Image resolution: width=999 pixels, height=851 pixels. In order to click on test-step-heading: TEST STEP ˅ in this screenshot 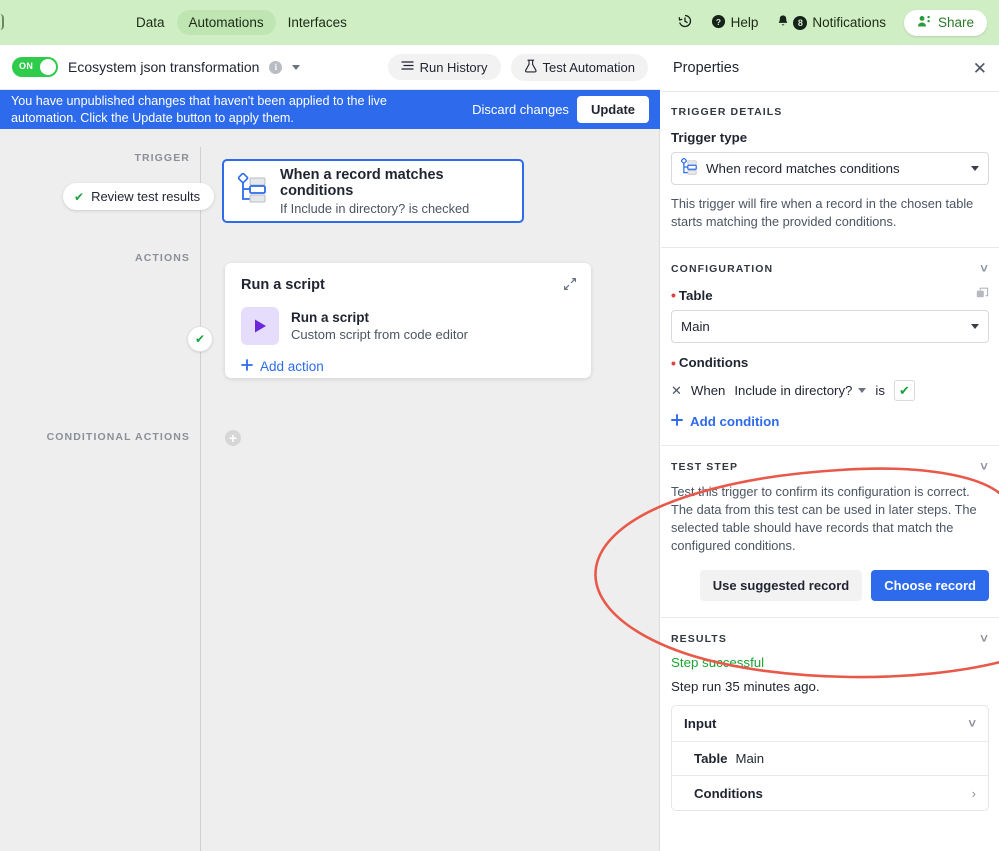, I will do `click(830, 466)`.